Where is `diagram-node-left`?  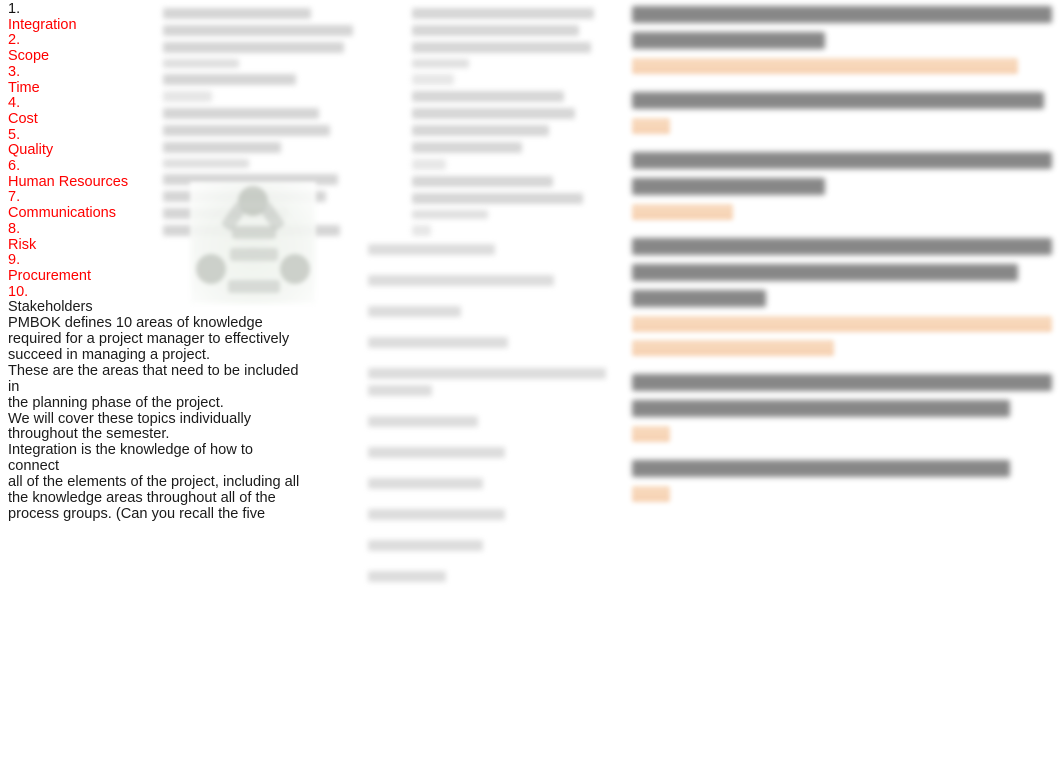
diagram-node-left is located at coordinates (211, 269).